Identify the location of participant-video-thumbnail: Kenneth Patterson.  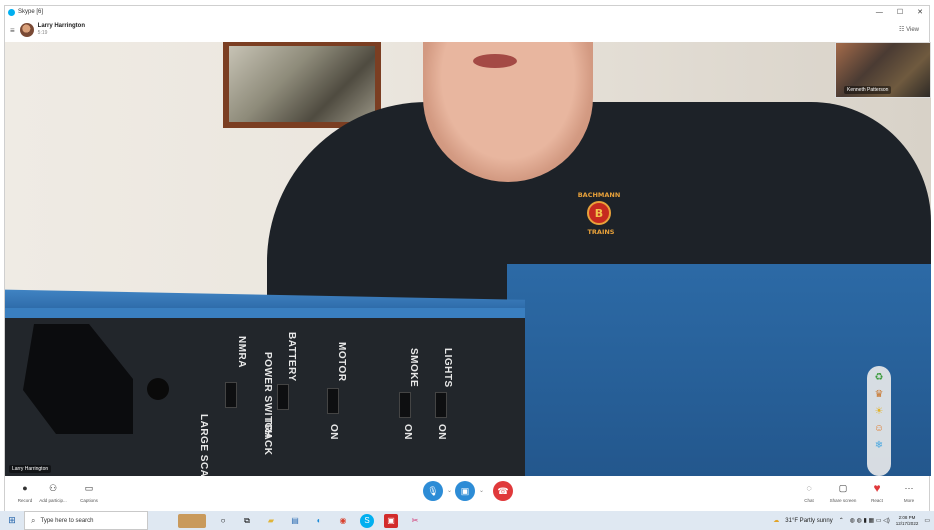
(883, 70).